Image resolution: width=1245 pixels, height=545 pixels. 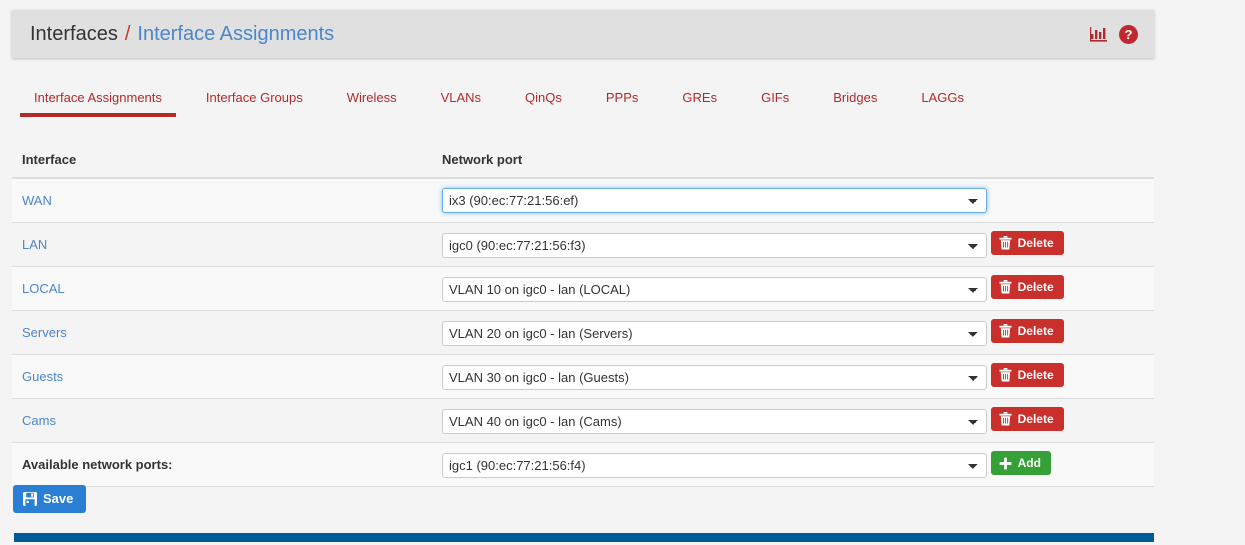 What do you see at coordinates (1098, 34) in the screenshot?
I see `stats-icon` at bounding box center [1098, 34].